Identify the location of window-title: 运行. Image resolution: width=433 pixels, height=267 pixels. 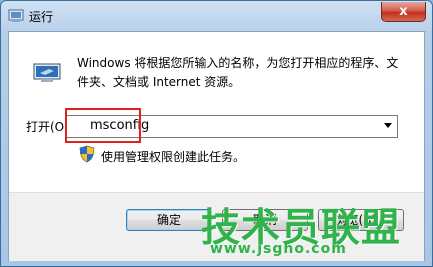
(41, 17).